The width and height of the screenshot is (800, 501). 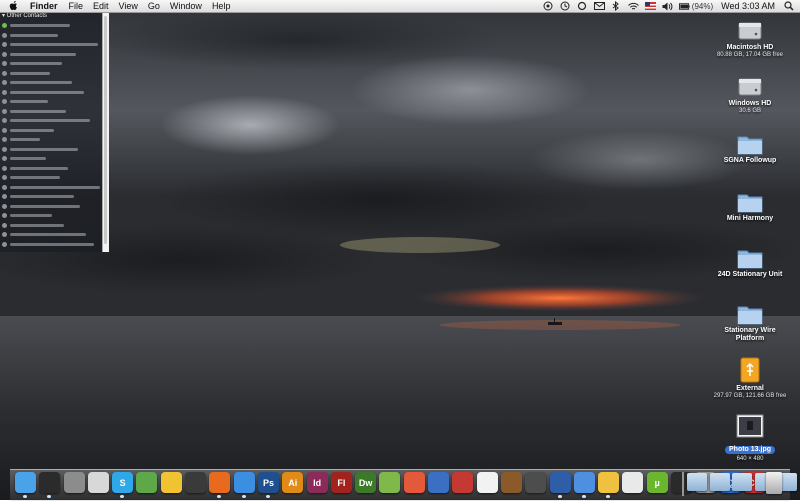 I want to click on contacts-scrollbar, so click(x=105, y=132).